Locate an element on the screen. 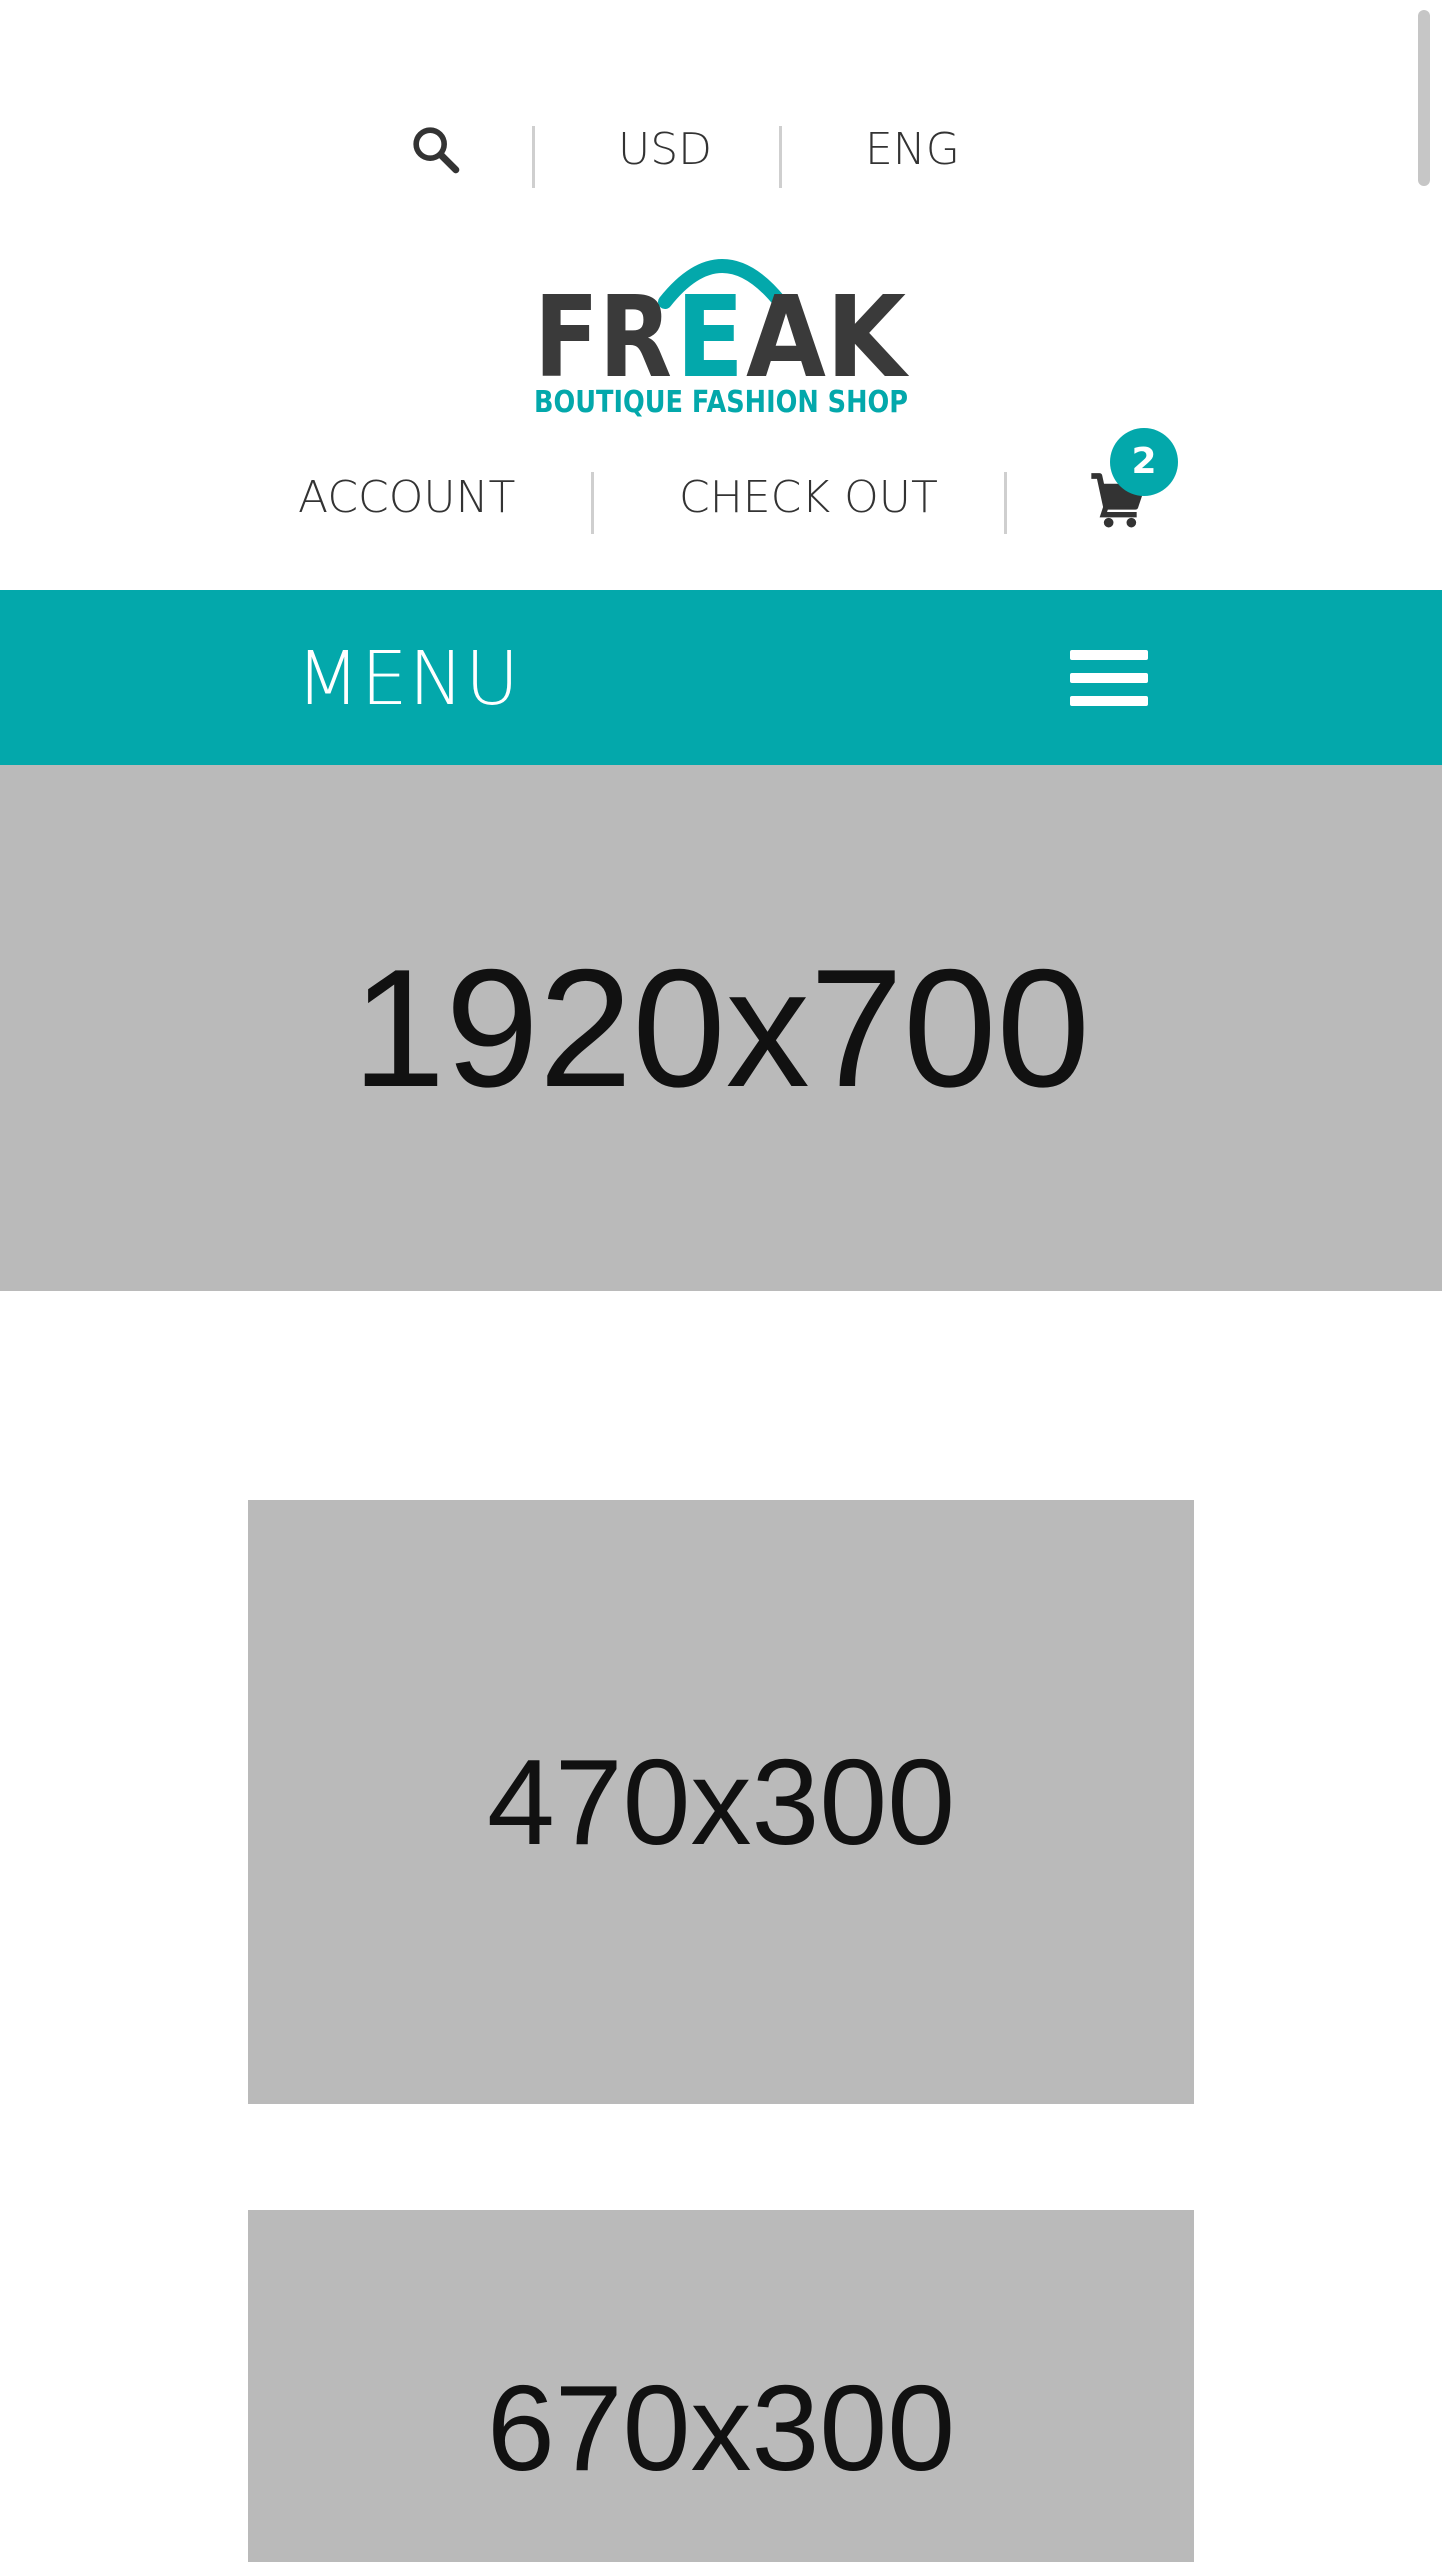  menu-label: MENU is located at coordinates (408, 679).